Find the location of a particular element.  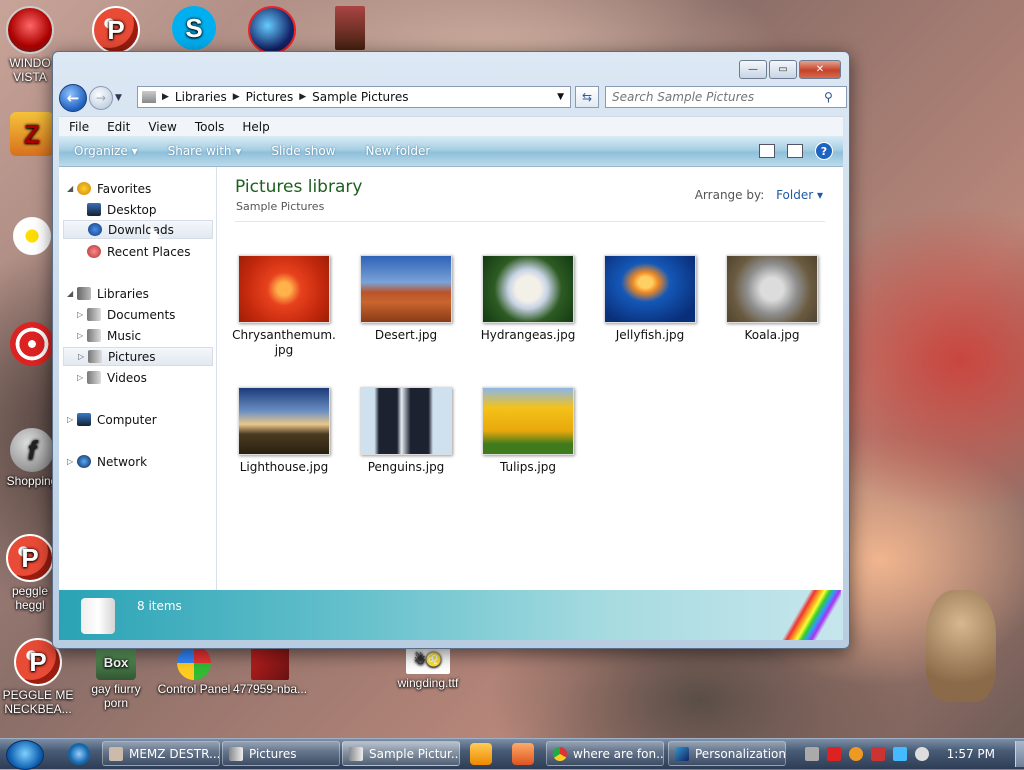

file-koala: Koala.jpg is located at coordinates (772, 299).